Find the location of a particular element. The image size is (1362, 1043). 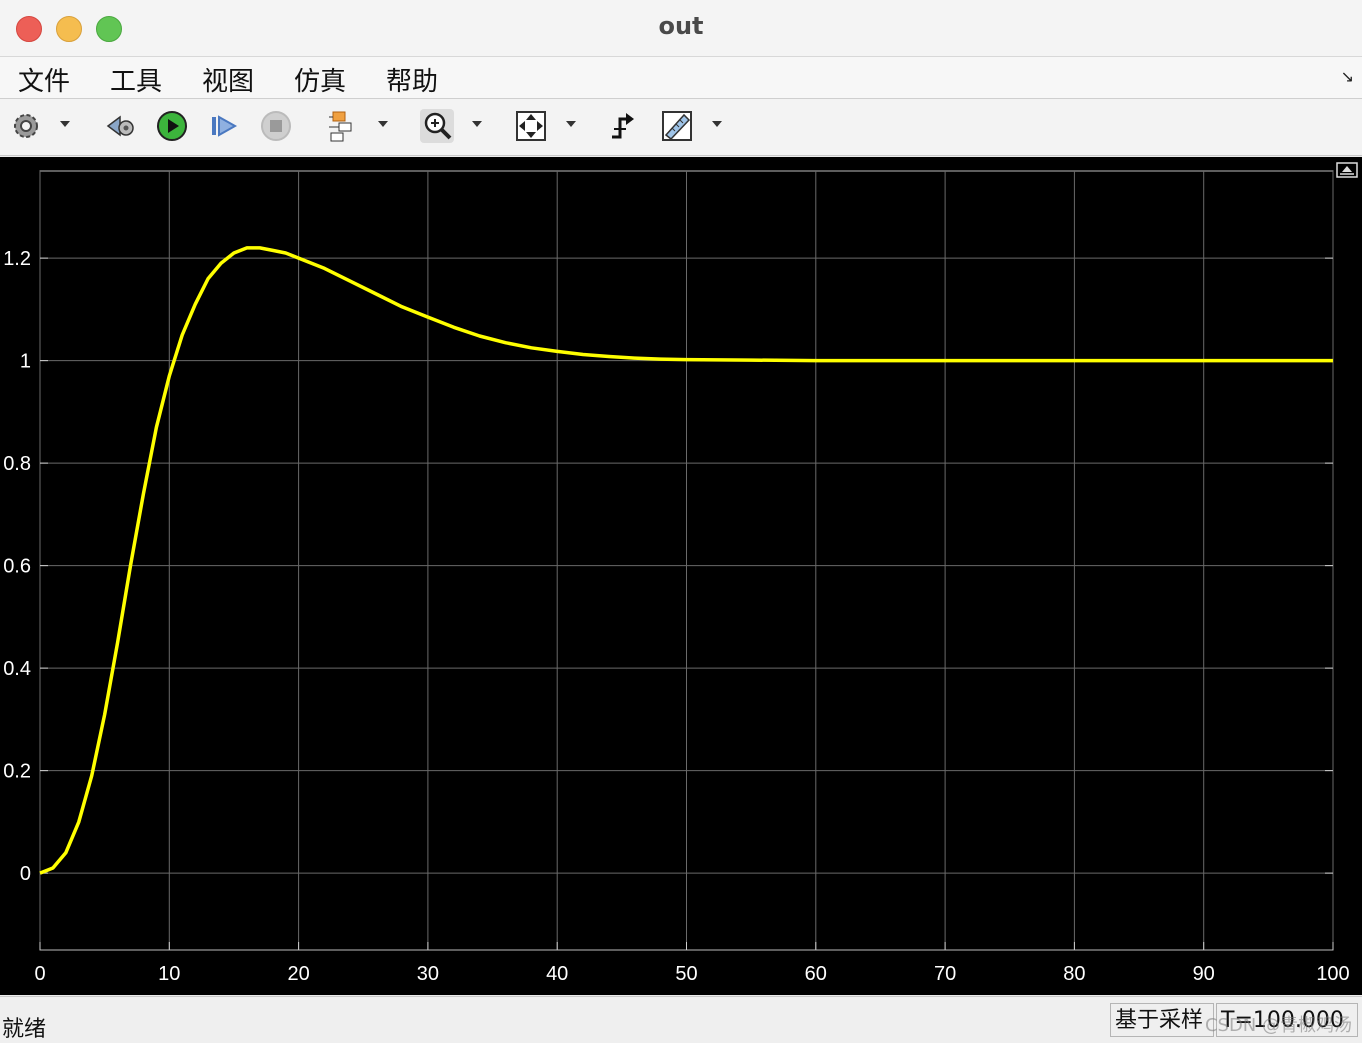

undock-legend-icon is located at coordinates (1347, 170).